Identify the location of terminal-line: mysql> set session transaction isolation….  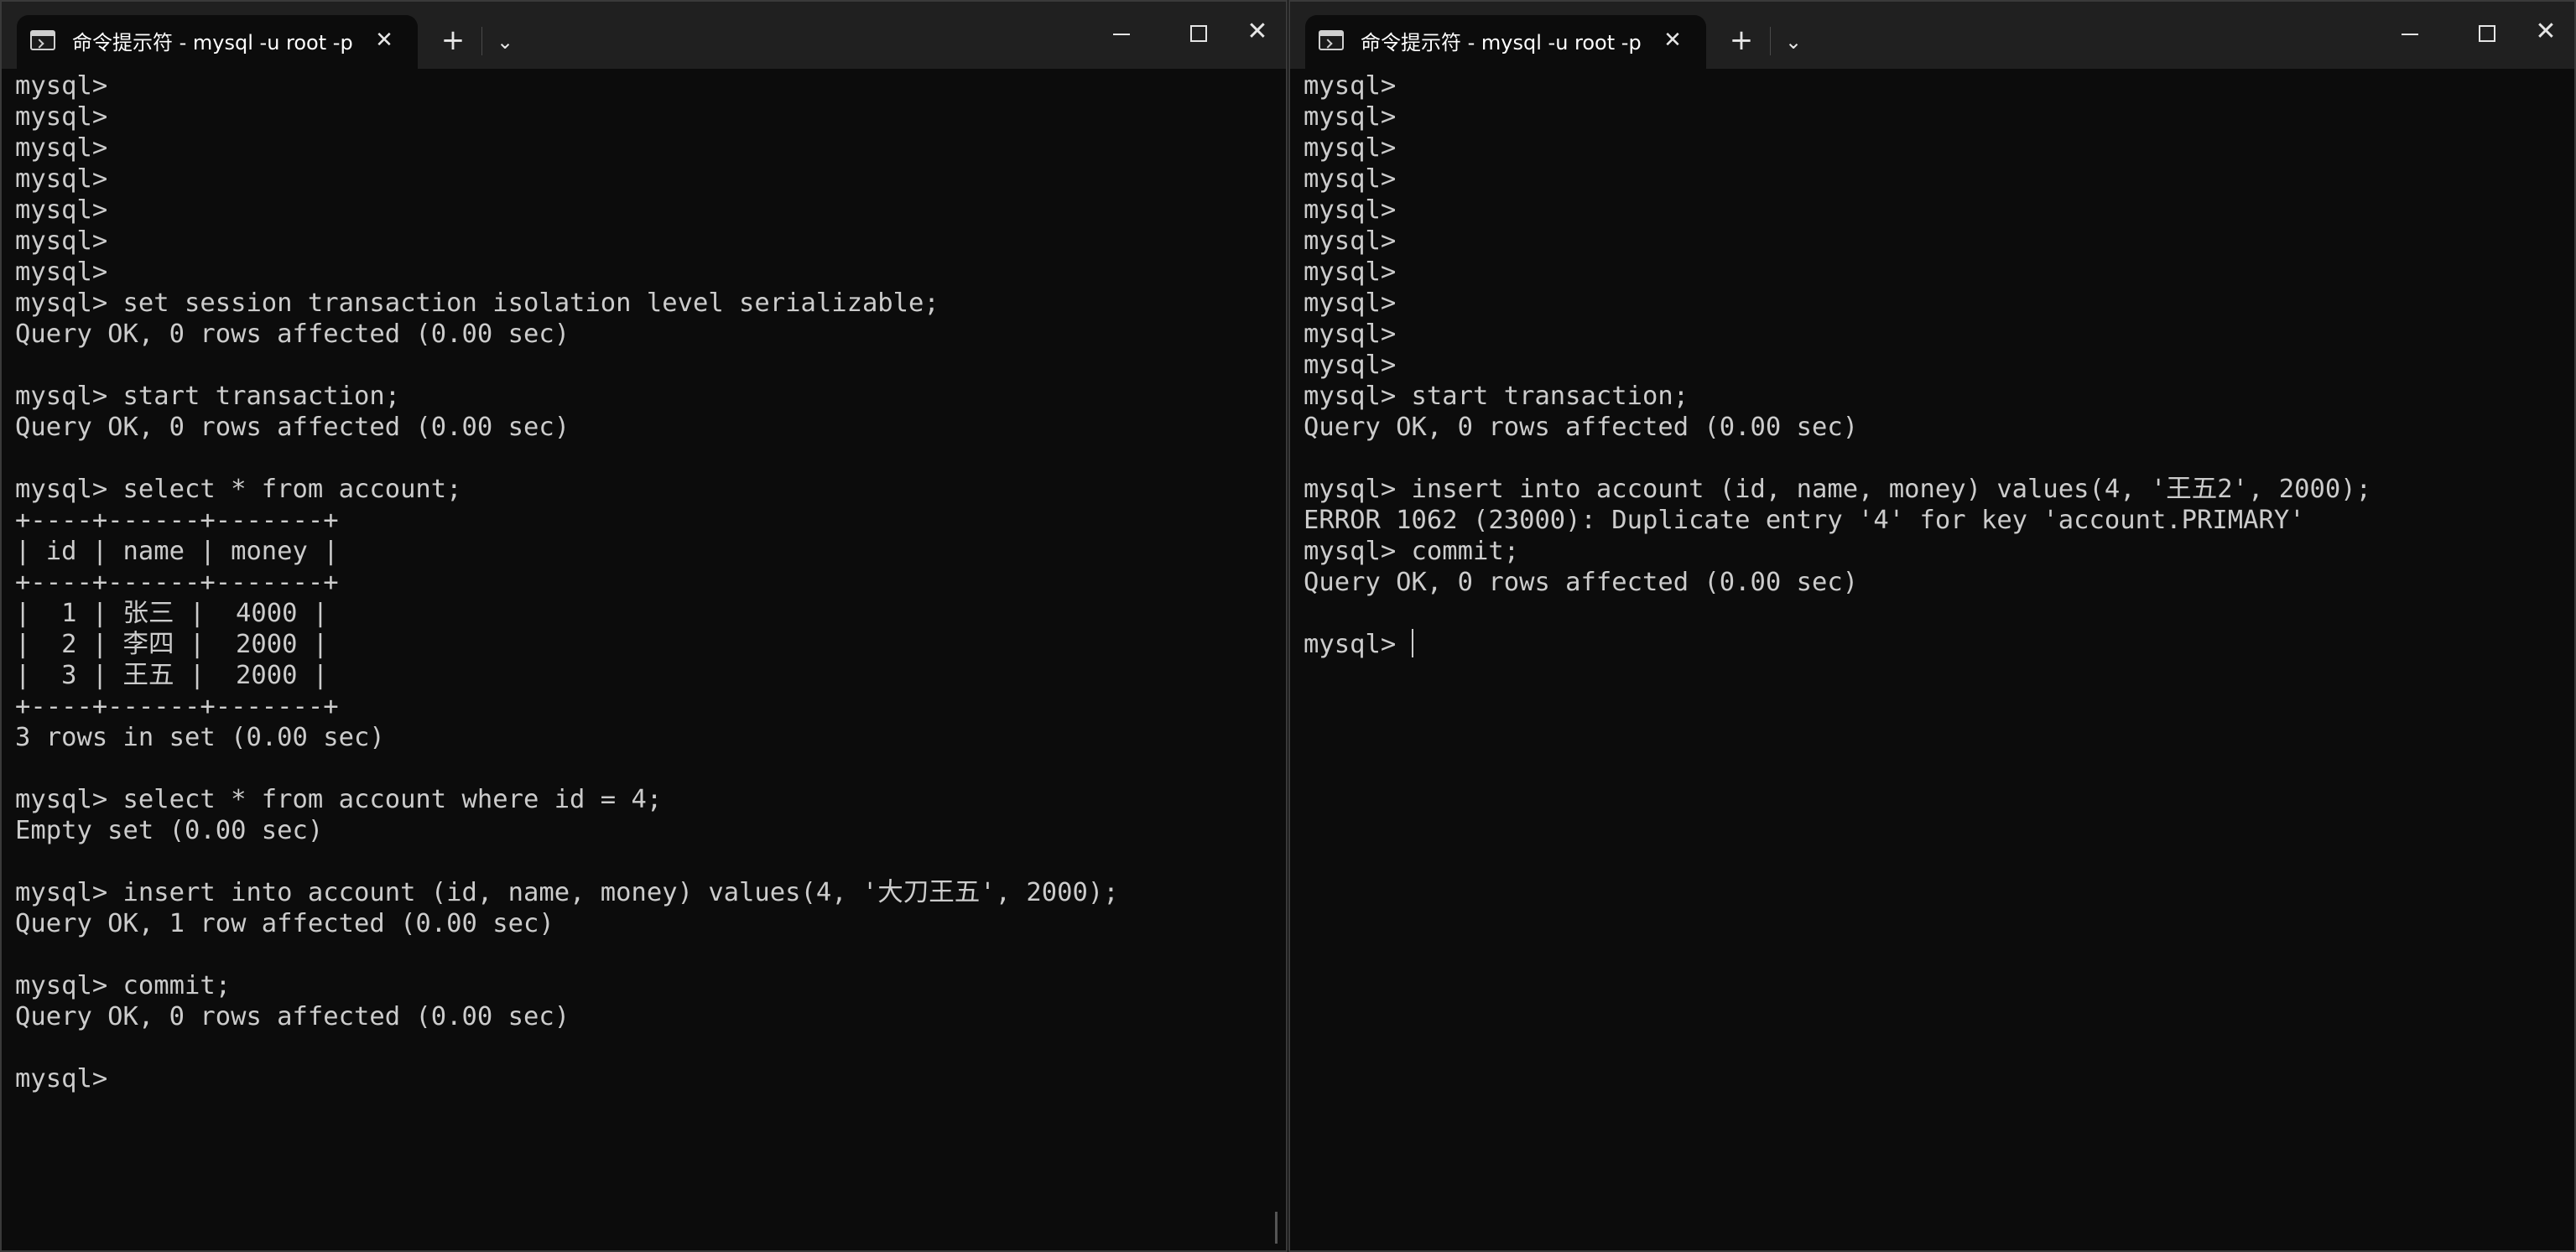
(477, 303).